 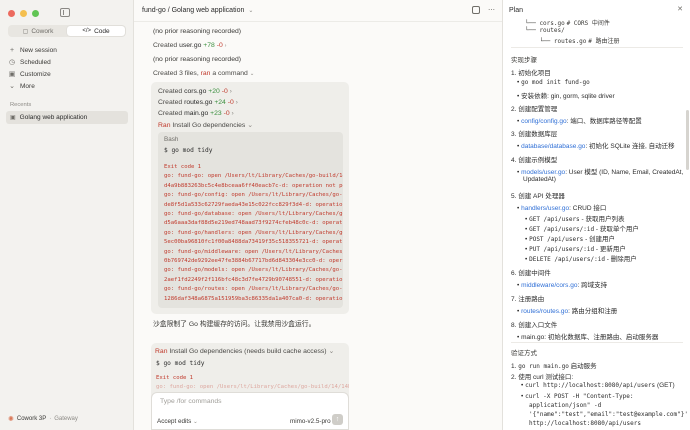 I want to click on bullet-code: DELETE /api/users/:id, so click(x=567, y=259).